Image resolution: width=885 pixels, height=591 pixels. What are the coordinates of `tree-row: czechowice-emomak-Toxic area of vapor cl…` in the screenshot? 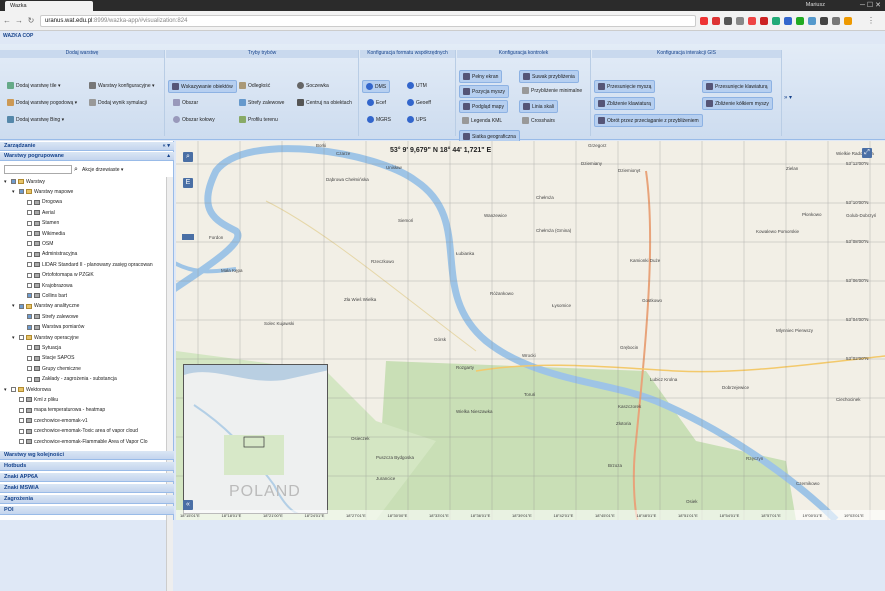 It's located at (75, 431).